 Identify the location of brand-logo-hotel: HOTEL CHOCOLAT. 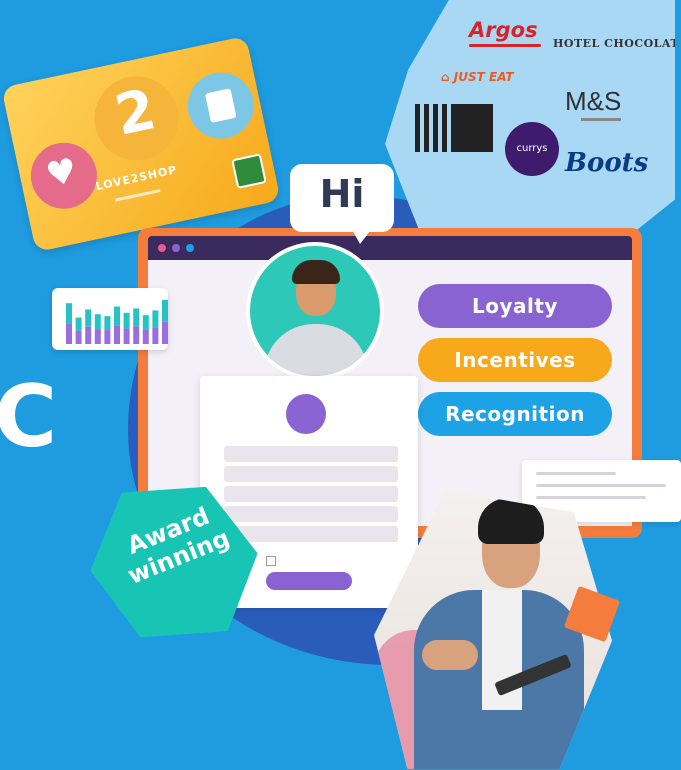
(616, 43).